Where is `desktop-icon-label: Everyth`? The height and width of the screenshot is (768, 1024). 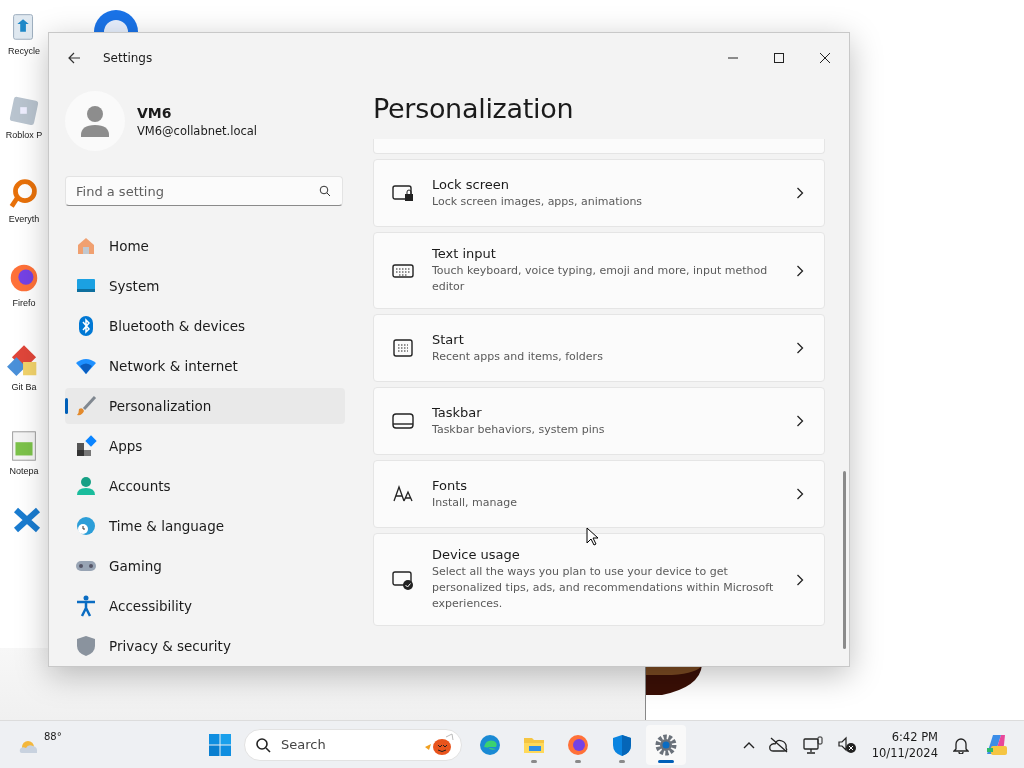
desktop-icon-label: Everyth is located at coordinates (24, 219).